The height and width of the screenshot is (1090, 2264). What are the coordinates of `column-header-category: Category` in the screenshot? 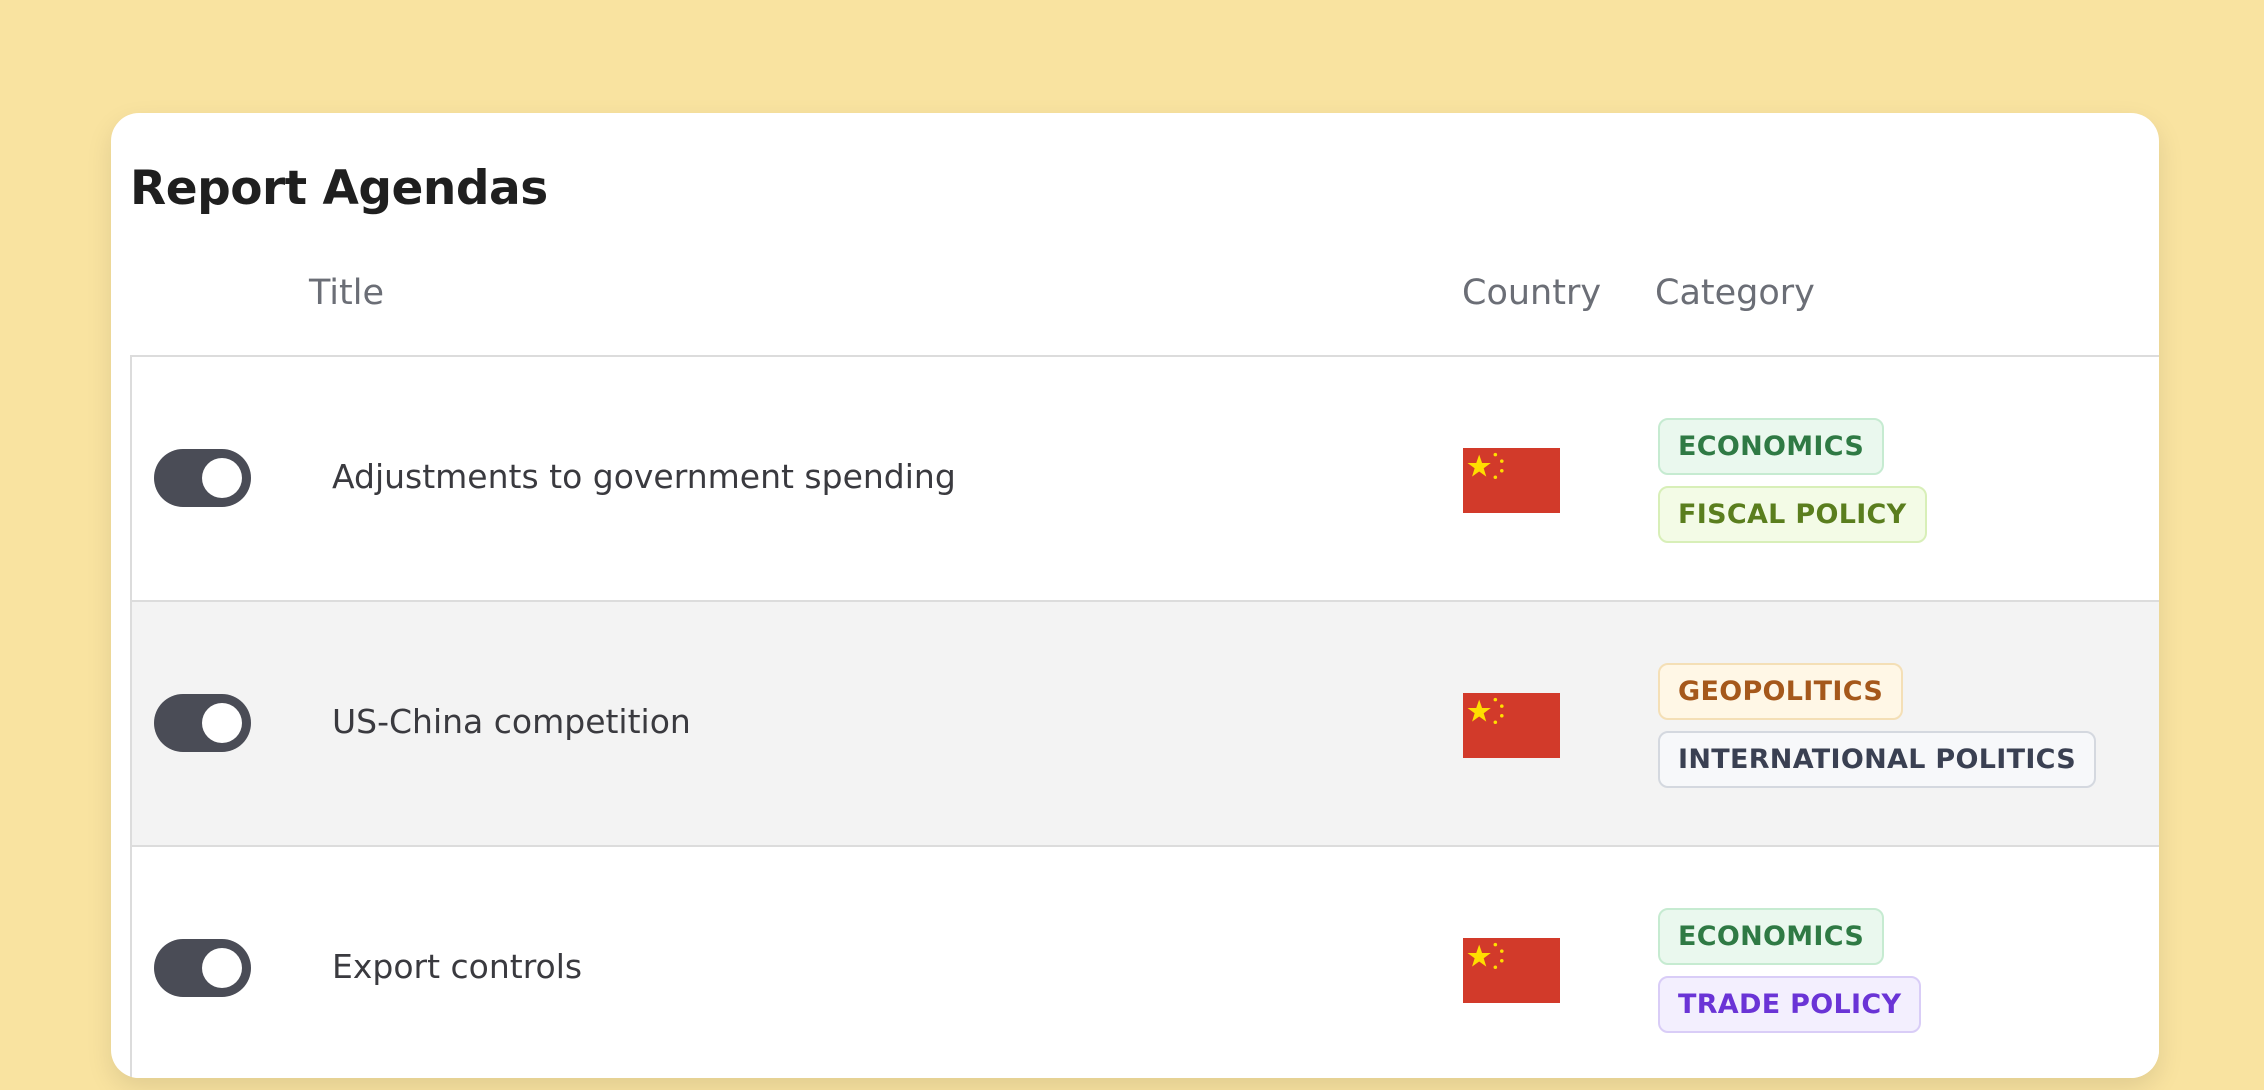 It's located at (1735, 293).